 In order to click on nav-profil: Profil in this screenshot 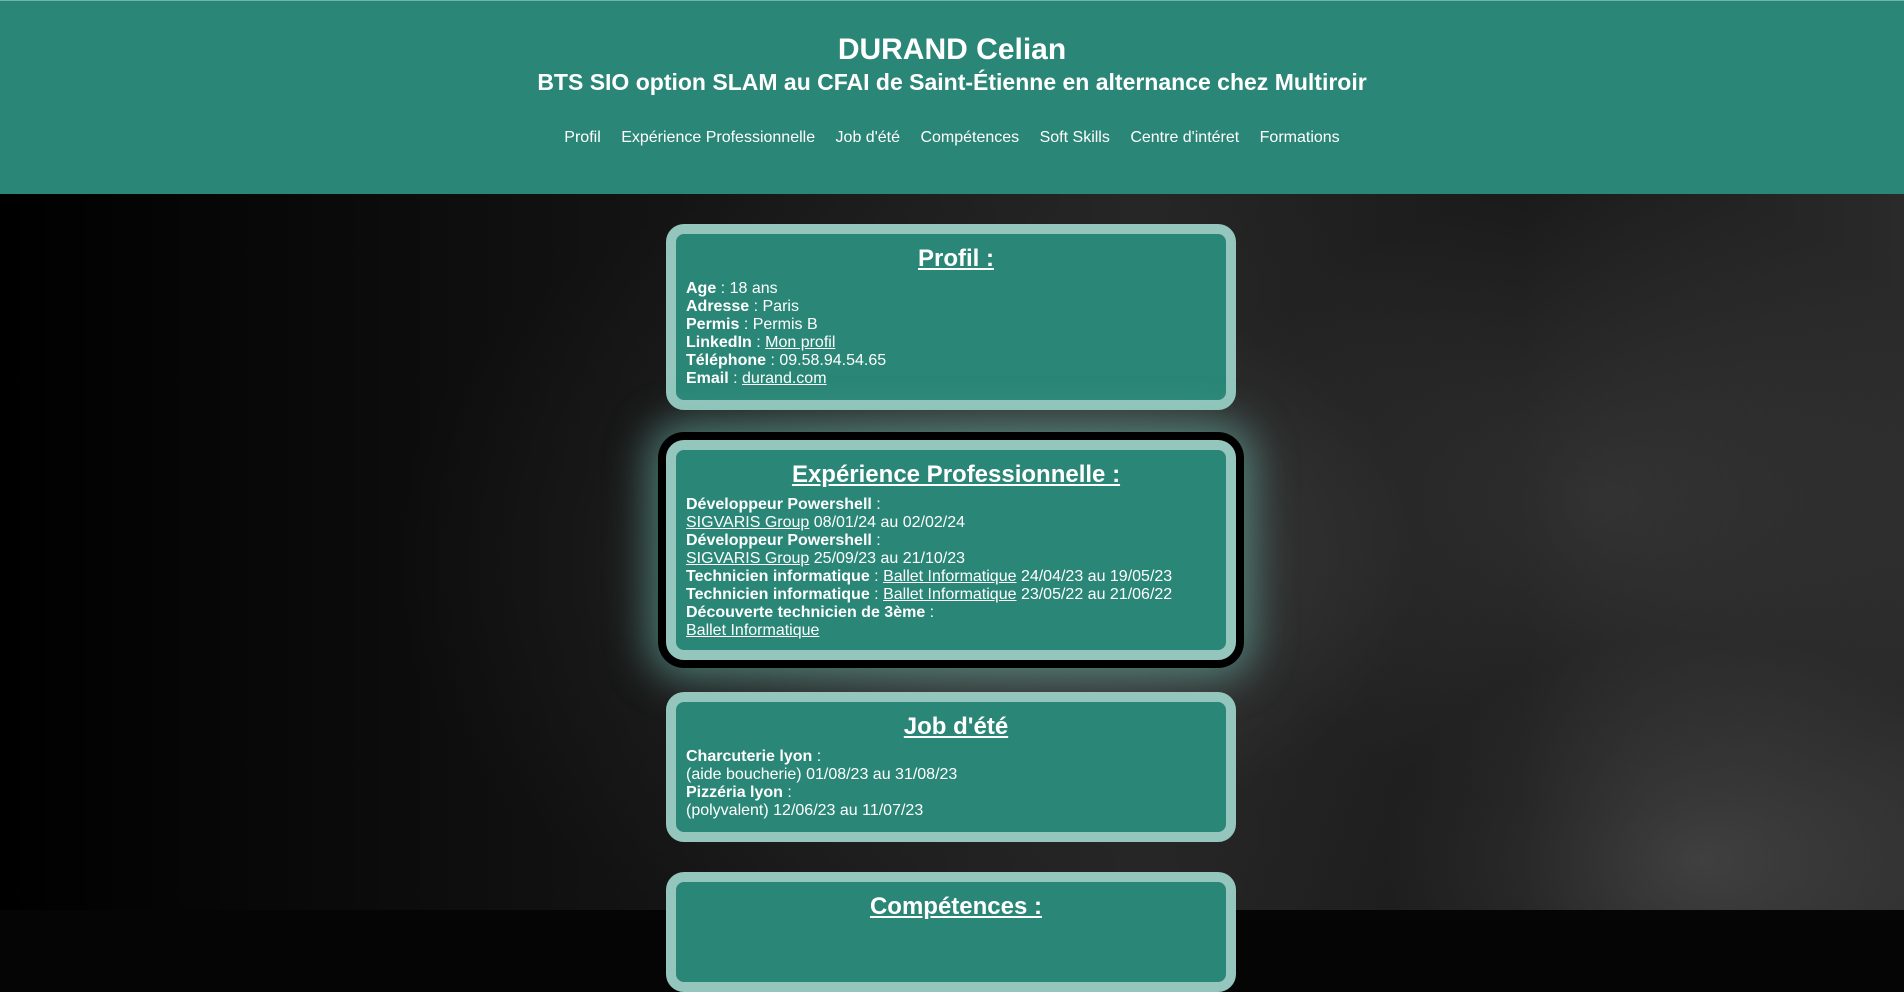, I will do `click(582, 137)`.